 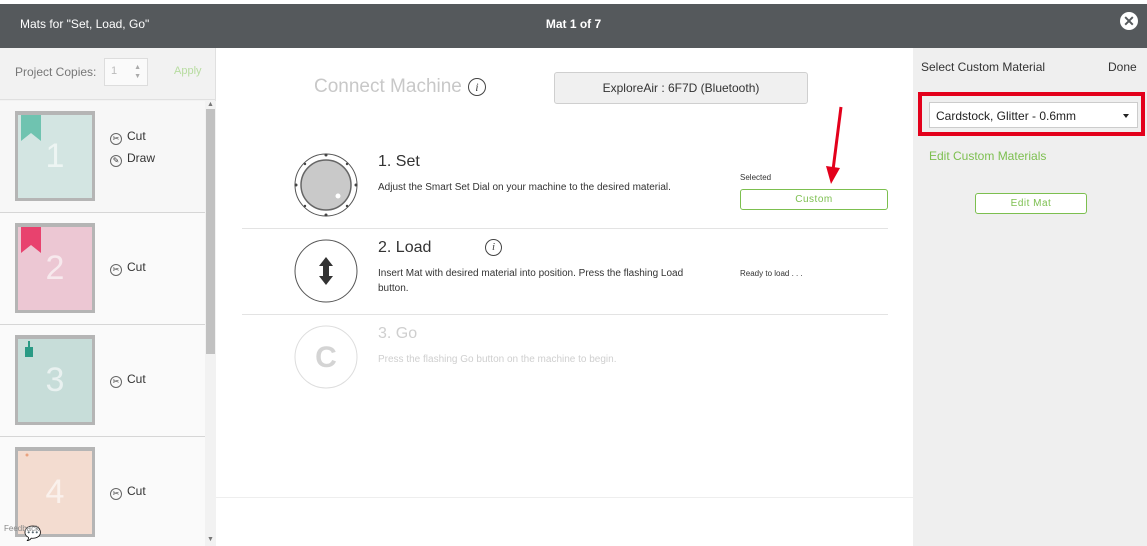 I want to click on done-button: Done, so click(x=1122, y=67).